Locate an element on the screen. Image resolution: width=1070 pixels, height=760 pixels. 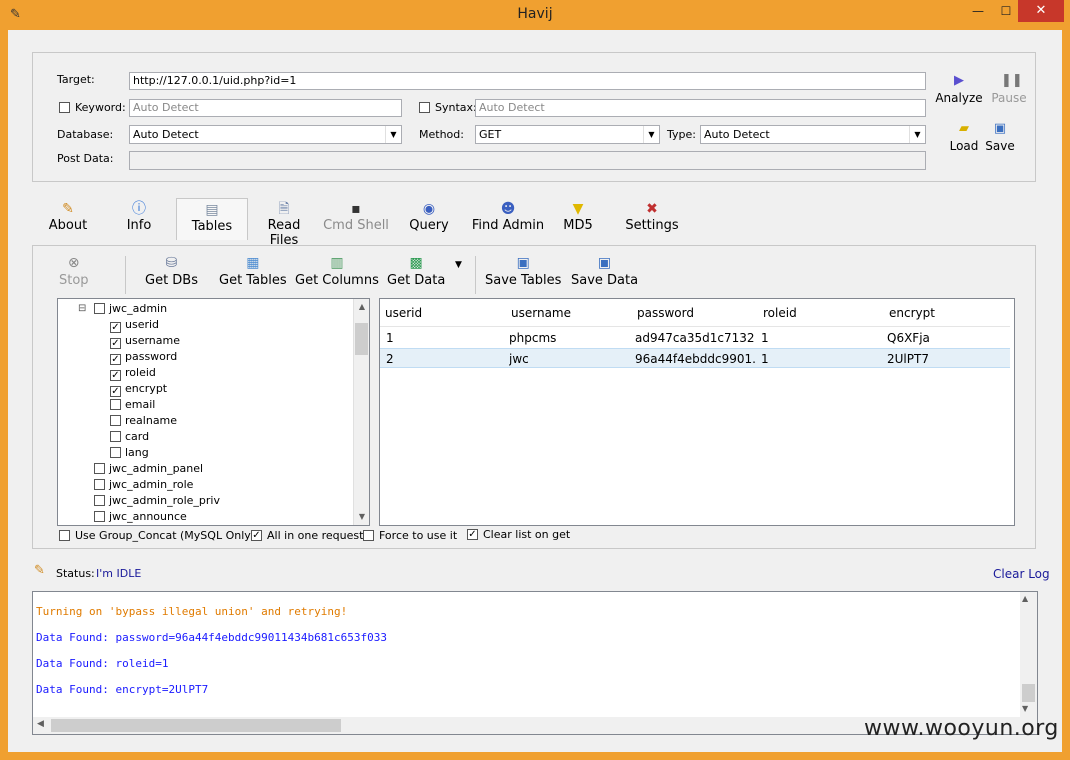
table-grid-icon: ▦ is located at coordinates (253, 263).